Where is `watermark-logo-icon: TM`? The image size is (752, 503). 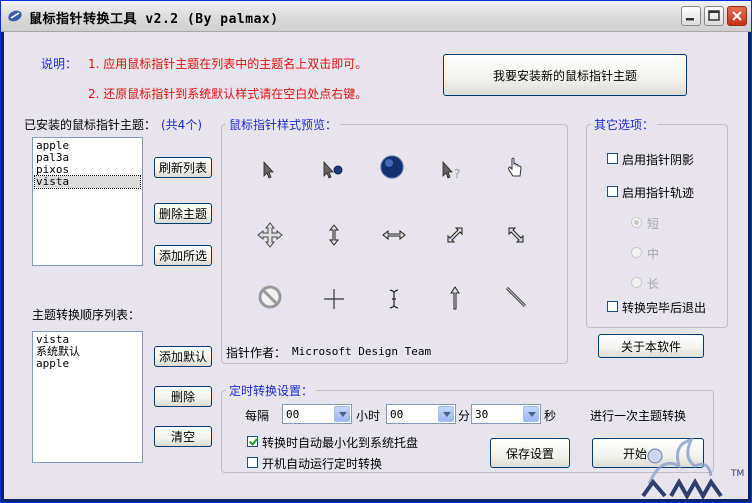
watermark-logo-icon: TM is located at coordinates (692, 468).